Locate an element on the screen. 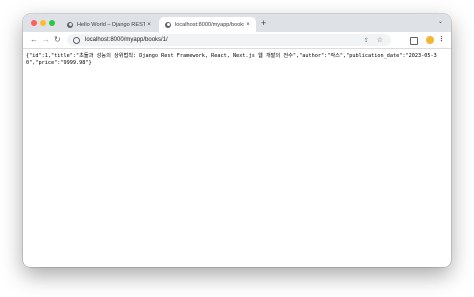 This screenshot has height=297, width=474. close-window-button is located at coordinates (34, 23).